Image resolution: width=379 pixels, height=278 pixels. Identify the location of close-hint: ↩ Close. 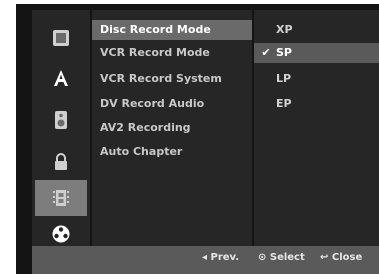
(341, 257).